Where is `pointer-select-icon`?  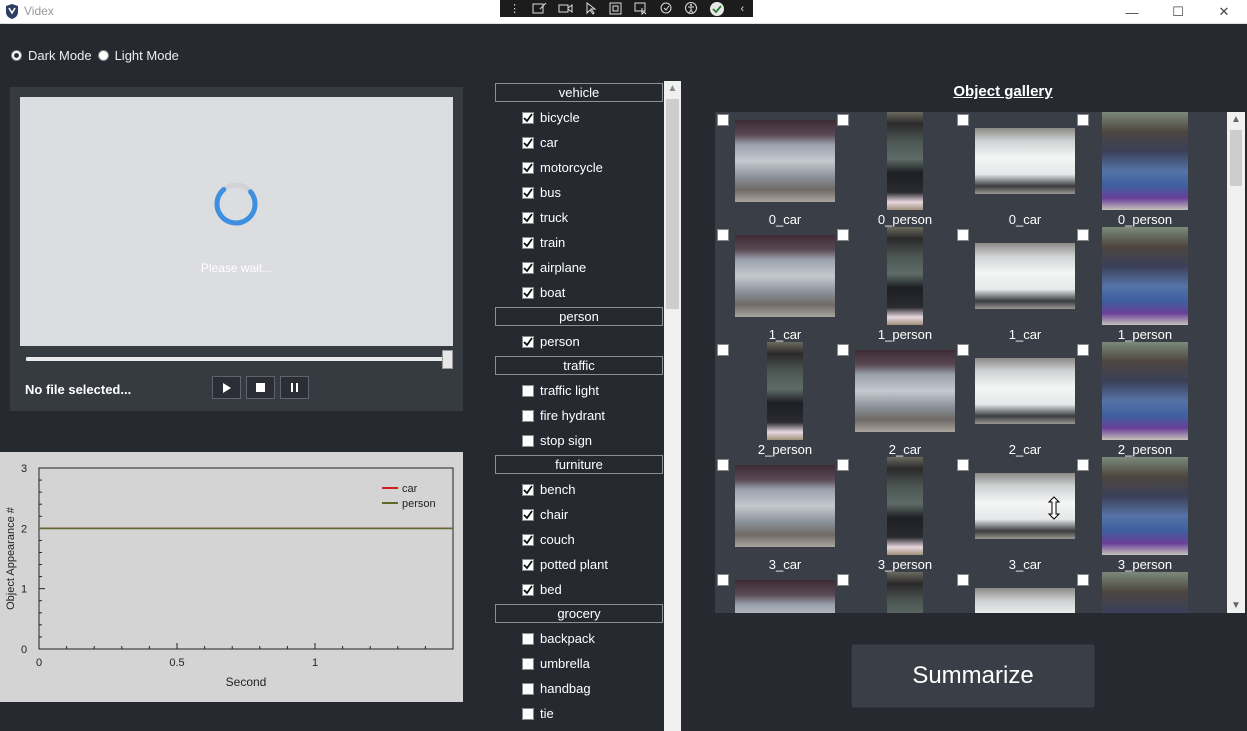
pointer-select-icon is located at coordinates (590, 8).